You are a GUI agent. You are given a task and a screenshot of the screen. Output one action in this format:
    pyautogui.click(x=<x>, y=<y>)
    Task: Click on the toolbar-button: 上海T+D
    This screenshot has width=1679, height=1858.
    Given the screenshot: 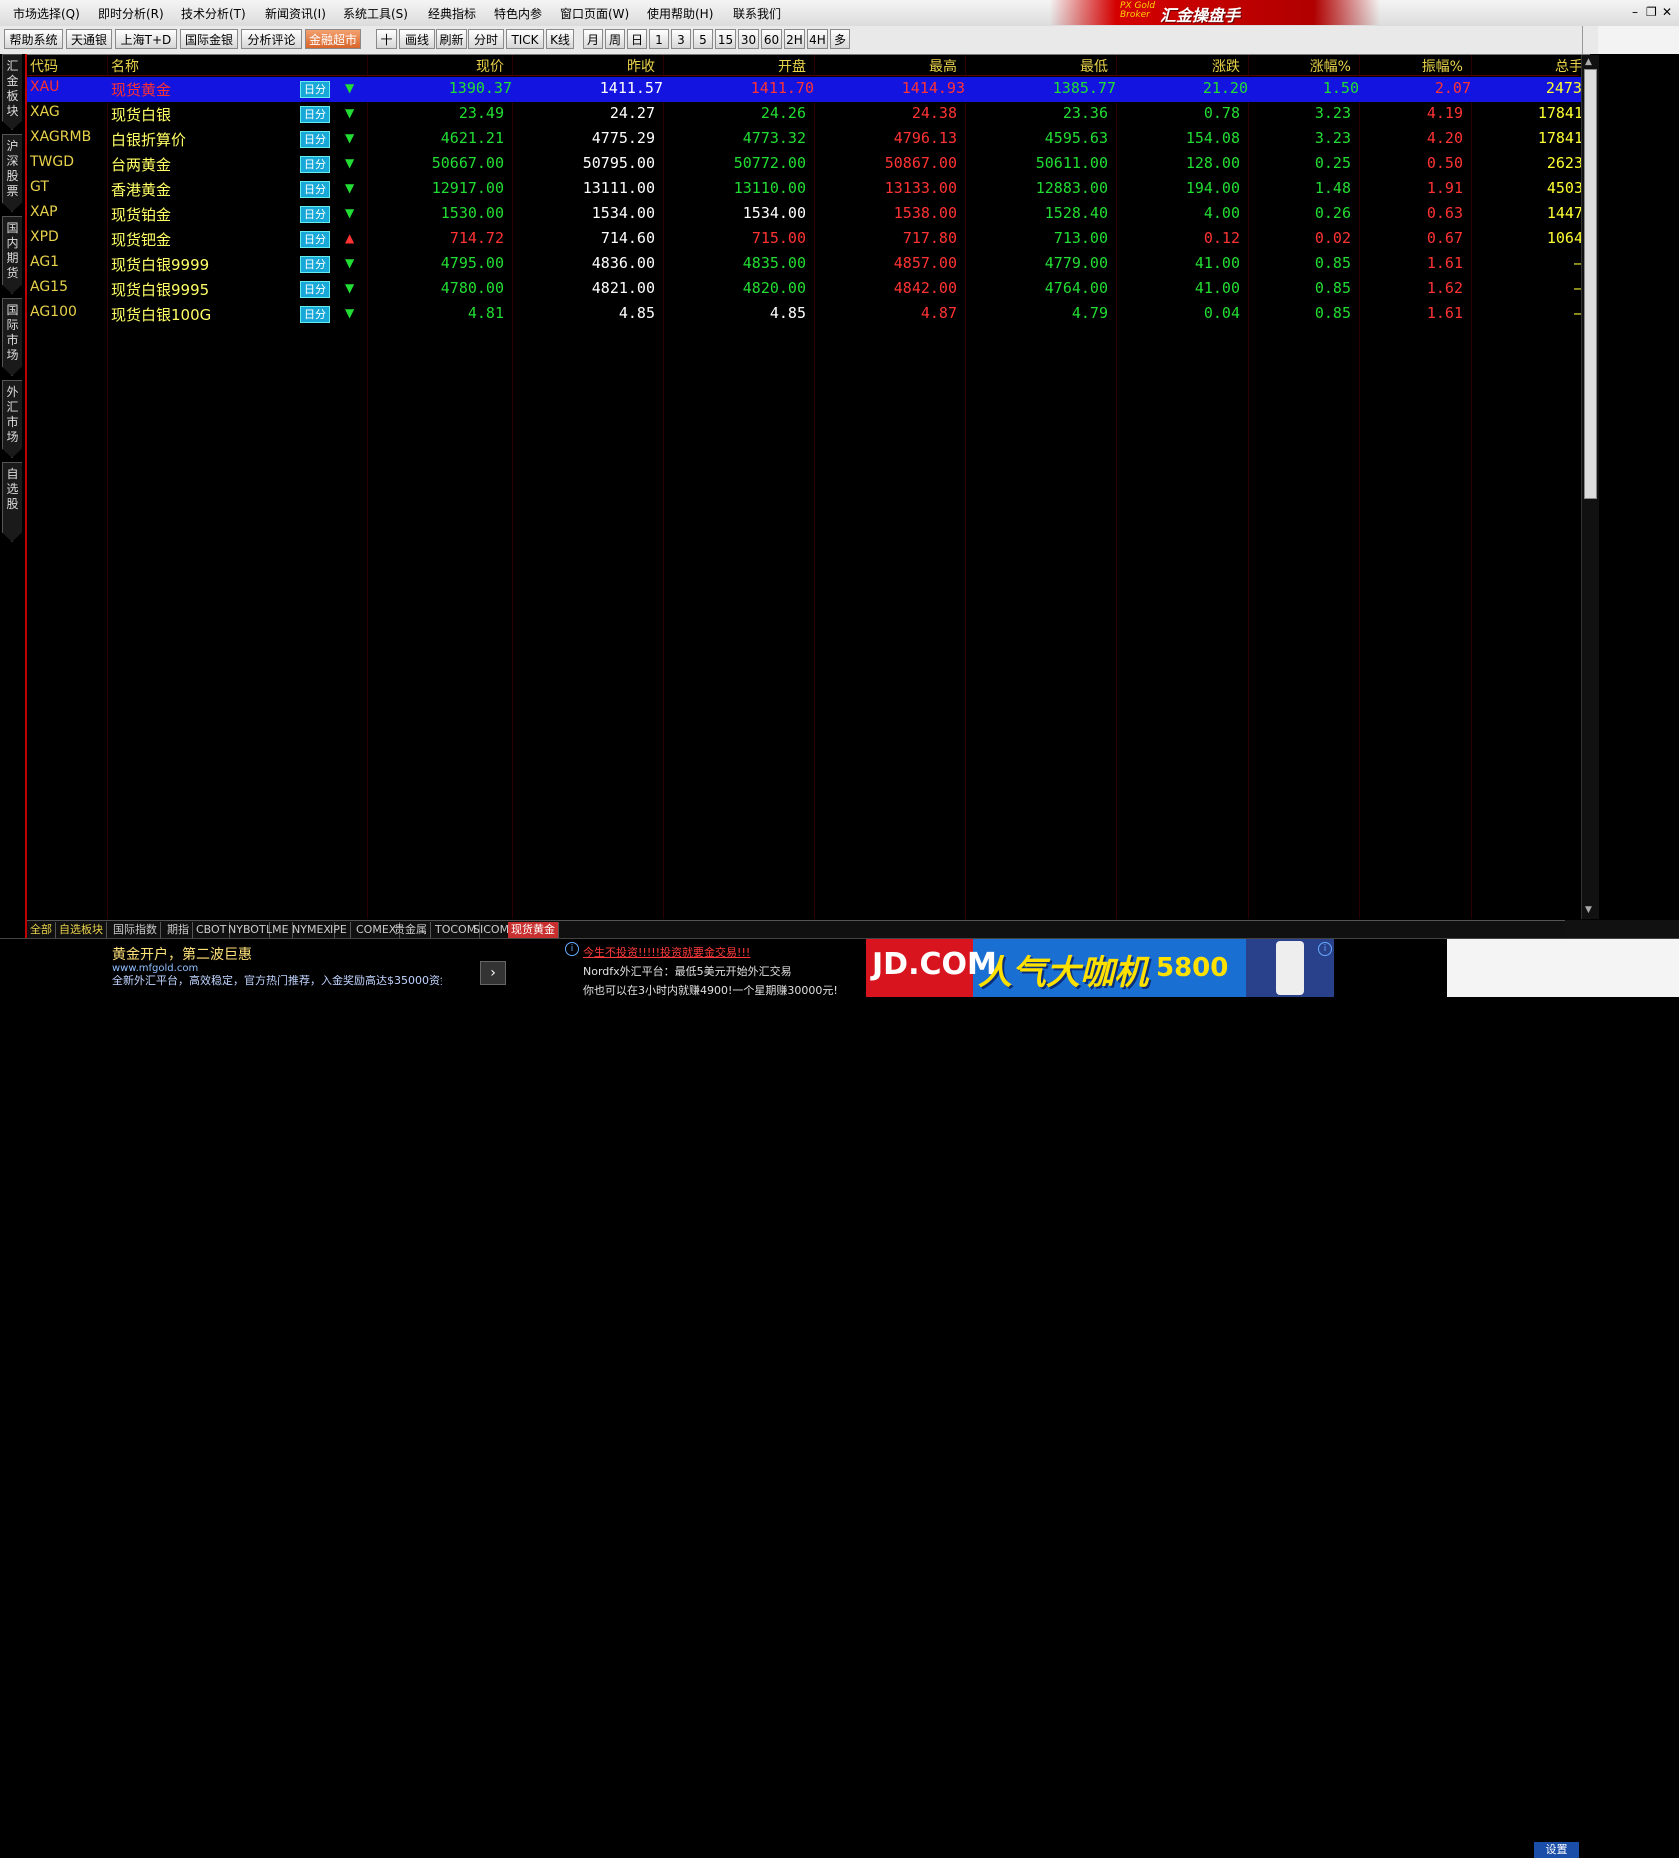 What is the action you would take?
    pyautogui.click(x=146, y=39)
    